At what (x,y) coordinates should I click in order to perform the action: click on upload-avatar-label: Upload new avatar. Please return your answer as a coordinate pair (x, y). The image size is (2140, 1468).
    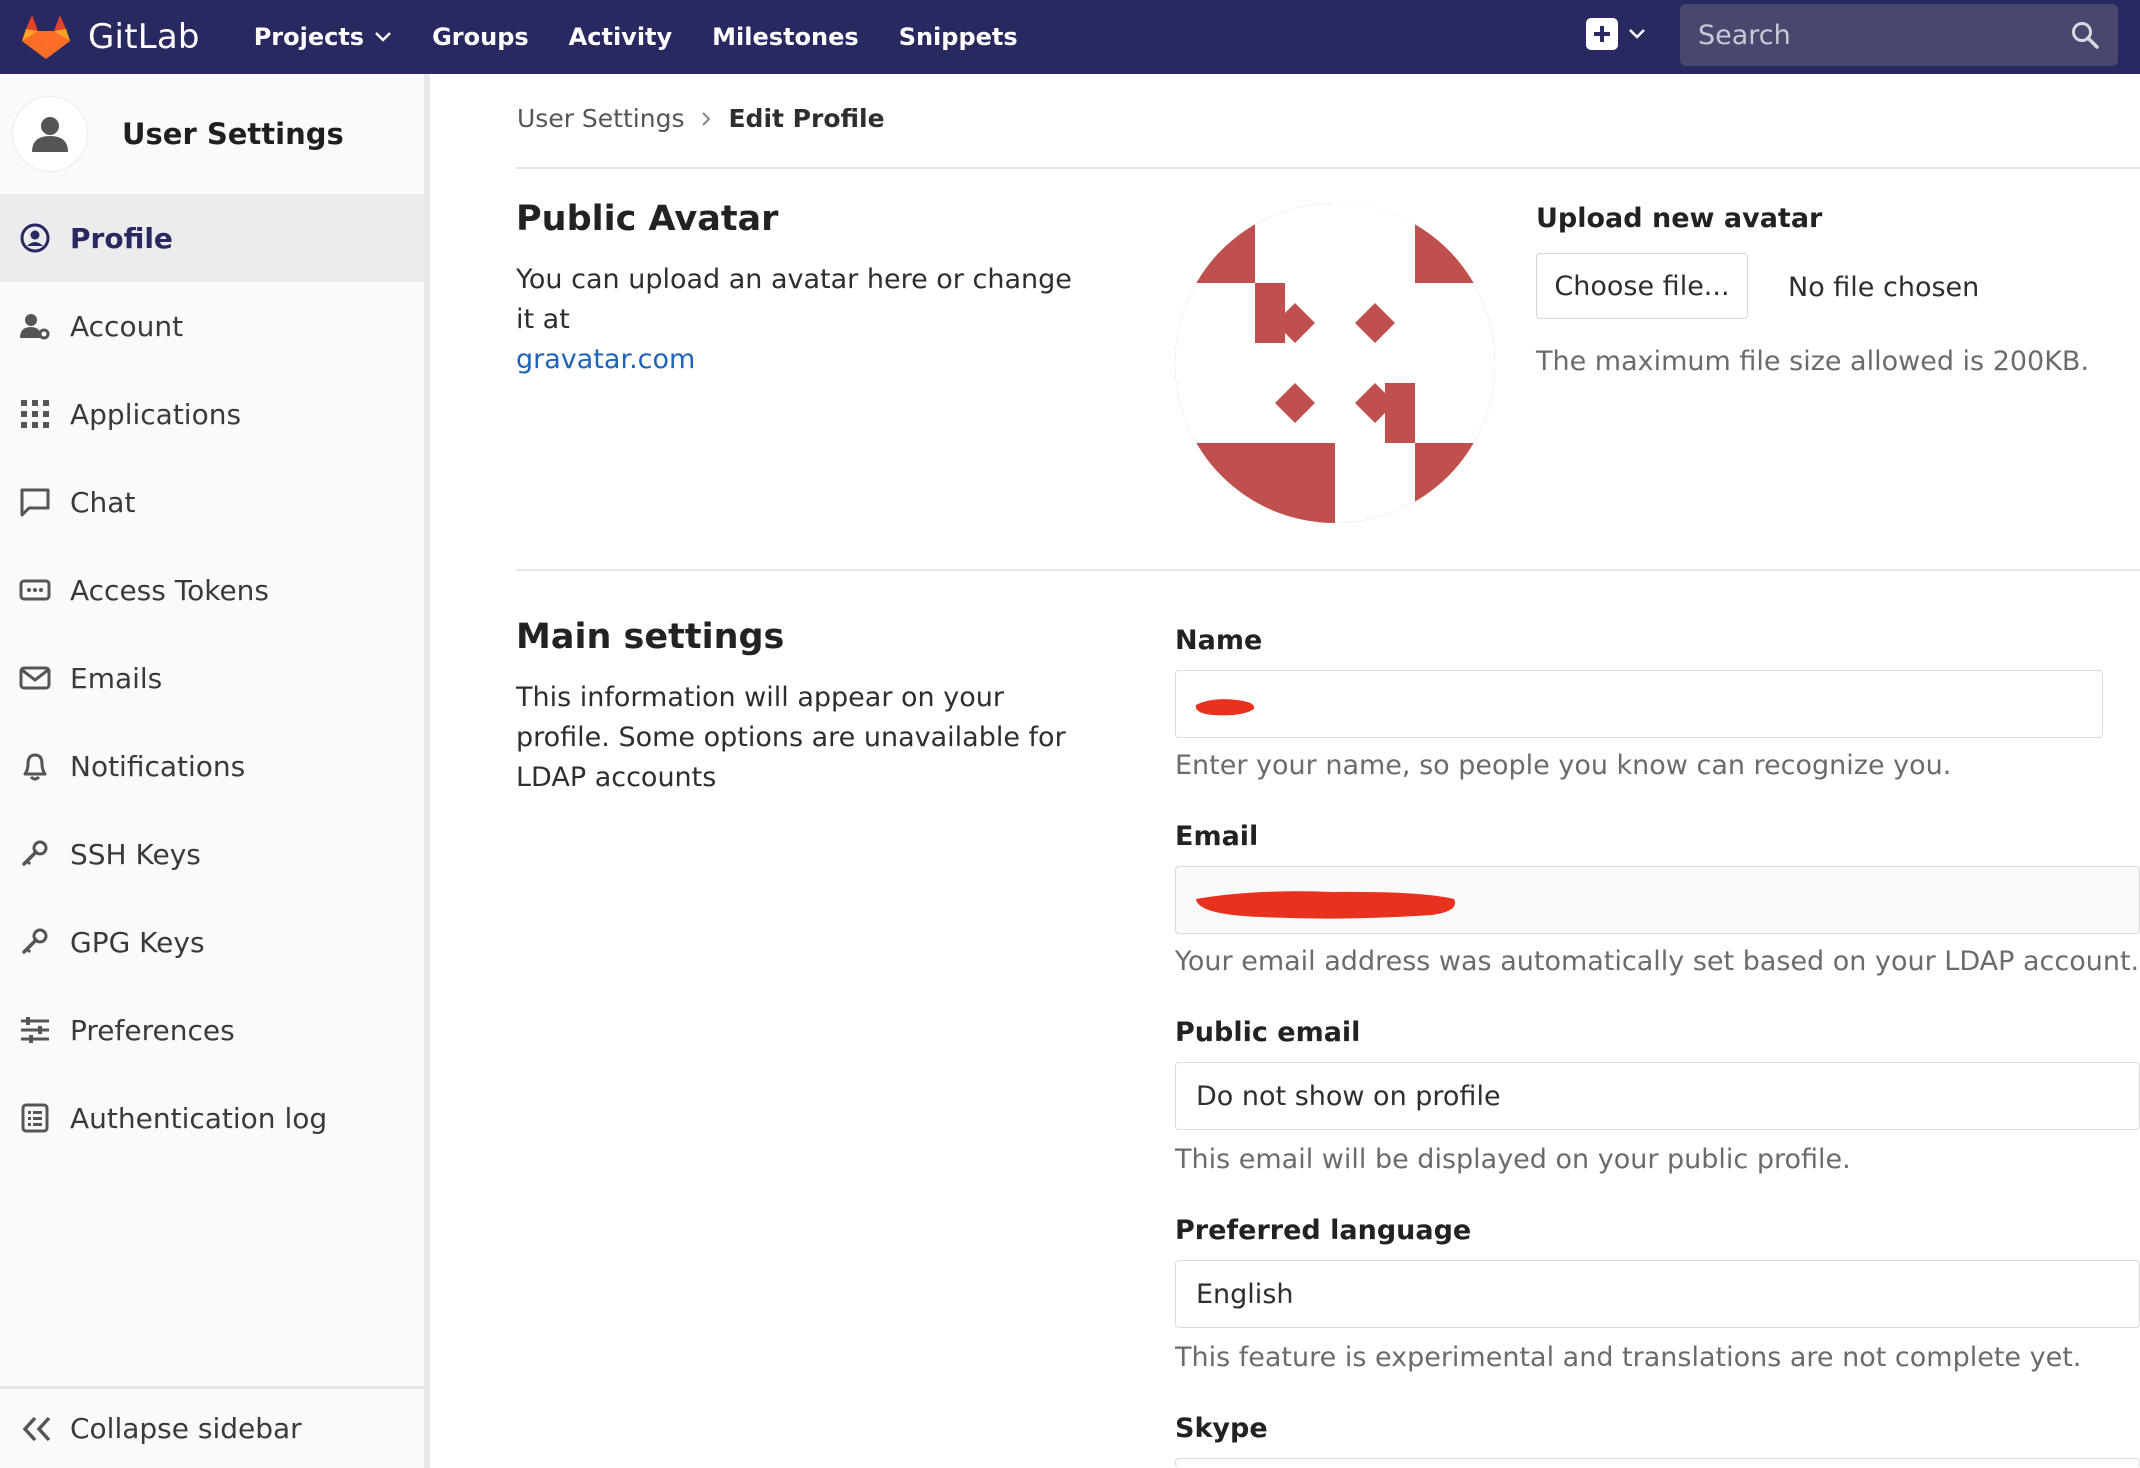
    Looking at the image, I should click on (1679, 218).